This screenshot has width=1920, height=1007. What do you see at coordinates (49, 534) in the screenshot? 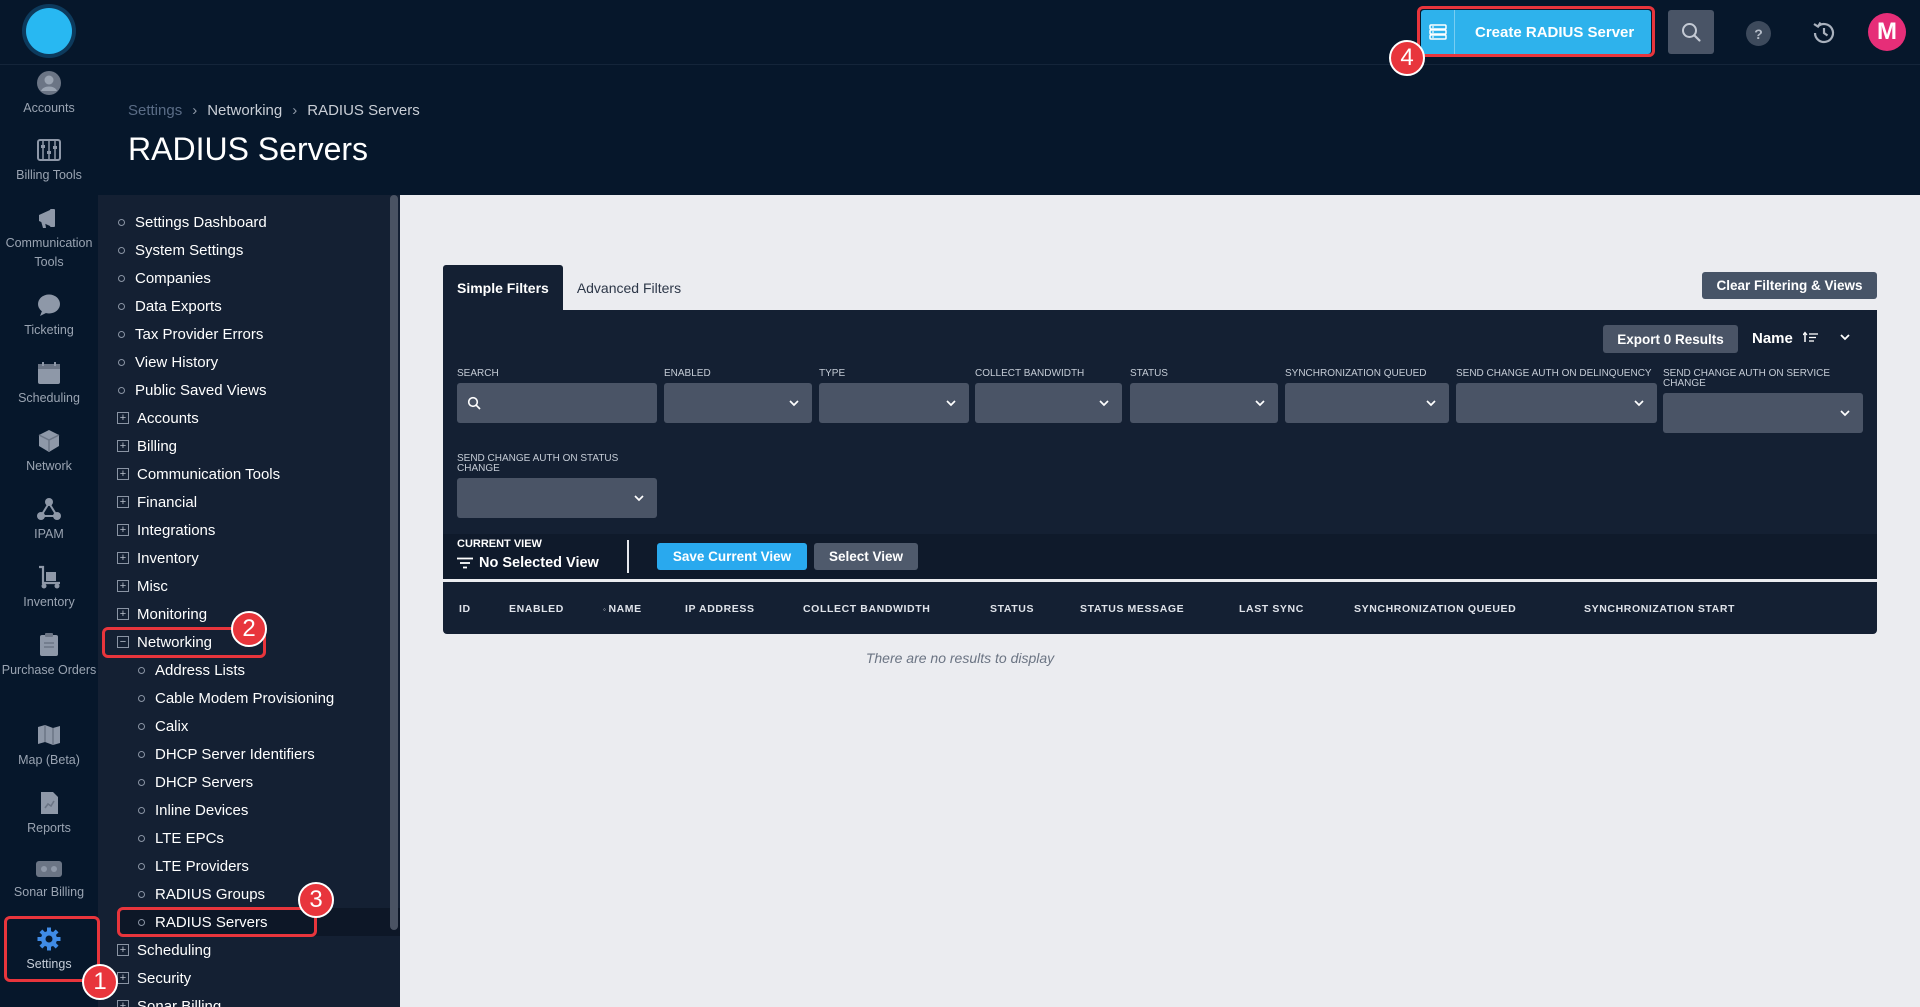
I see `rail-label: IPAM` at bounding box center [49, 534].